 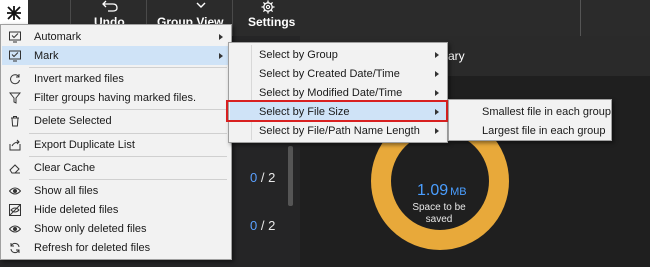 I want to click on mark-icon, so click(x=15, y=56).